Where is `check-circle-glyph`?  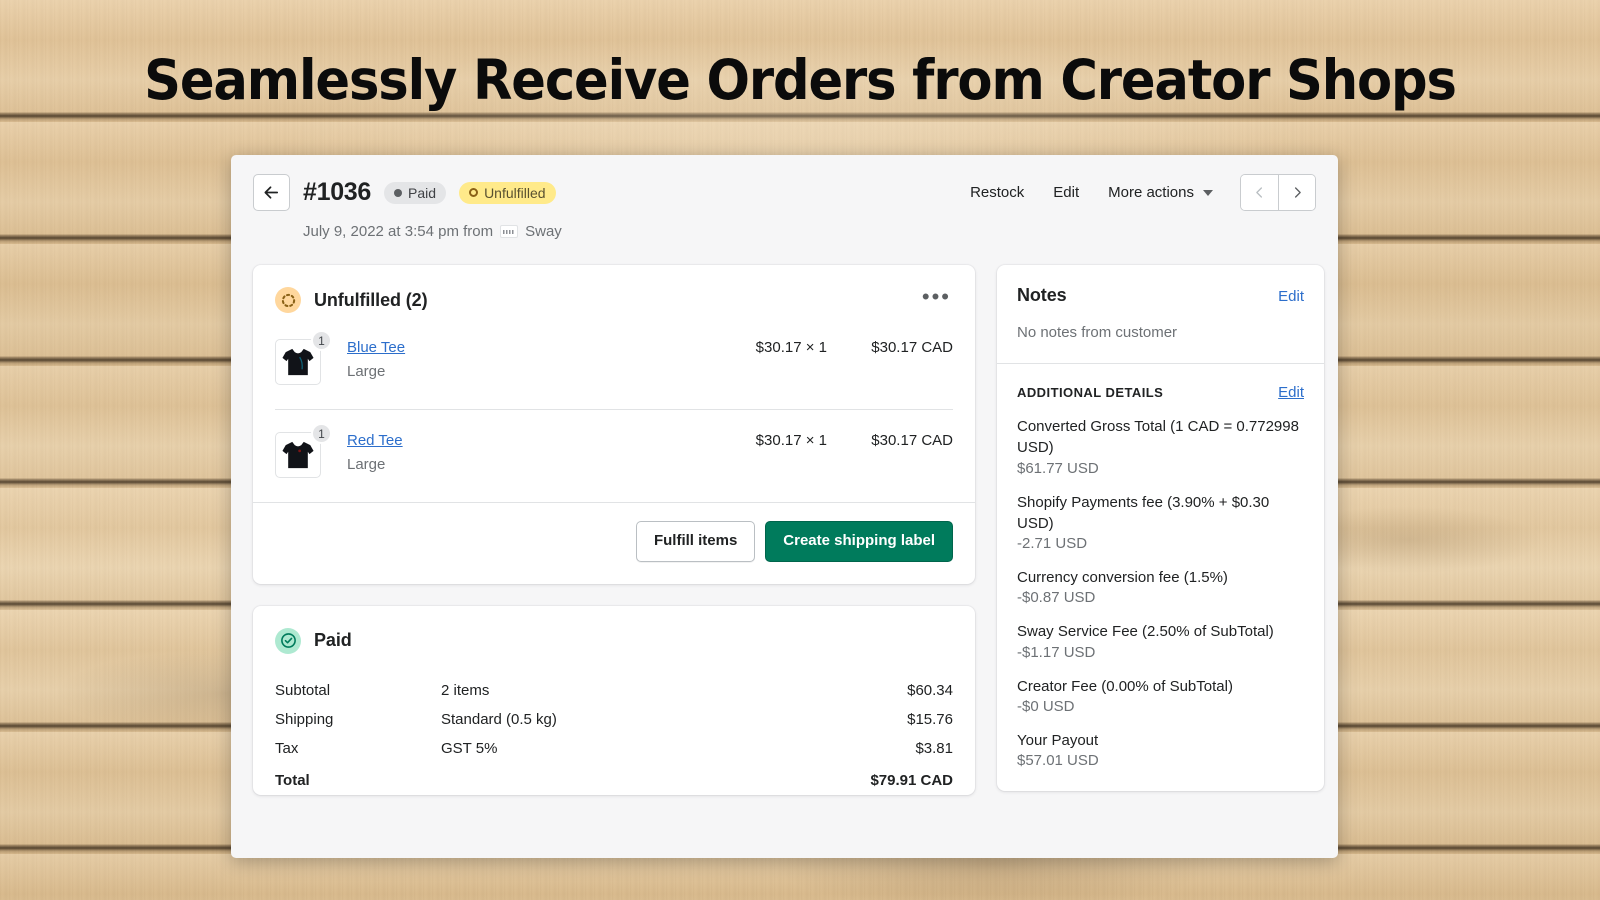
check-circle-glyph is located at coordinates (288, 641).